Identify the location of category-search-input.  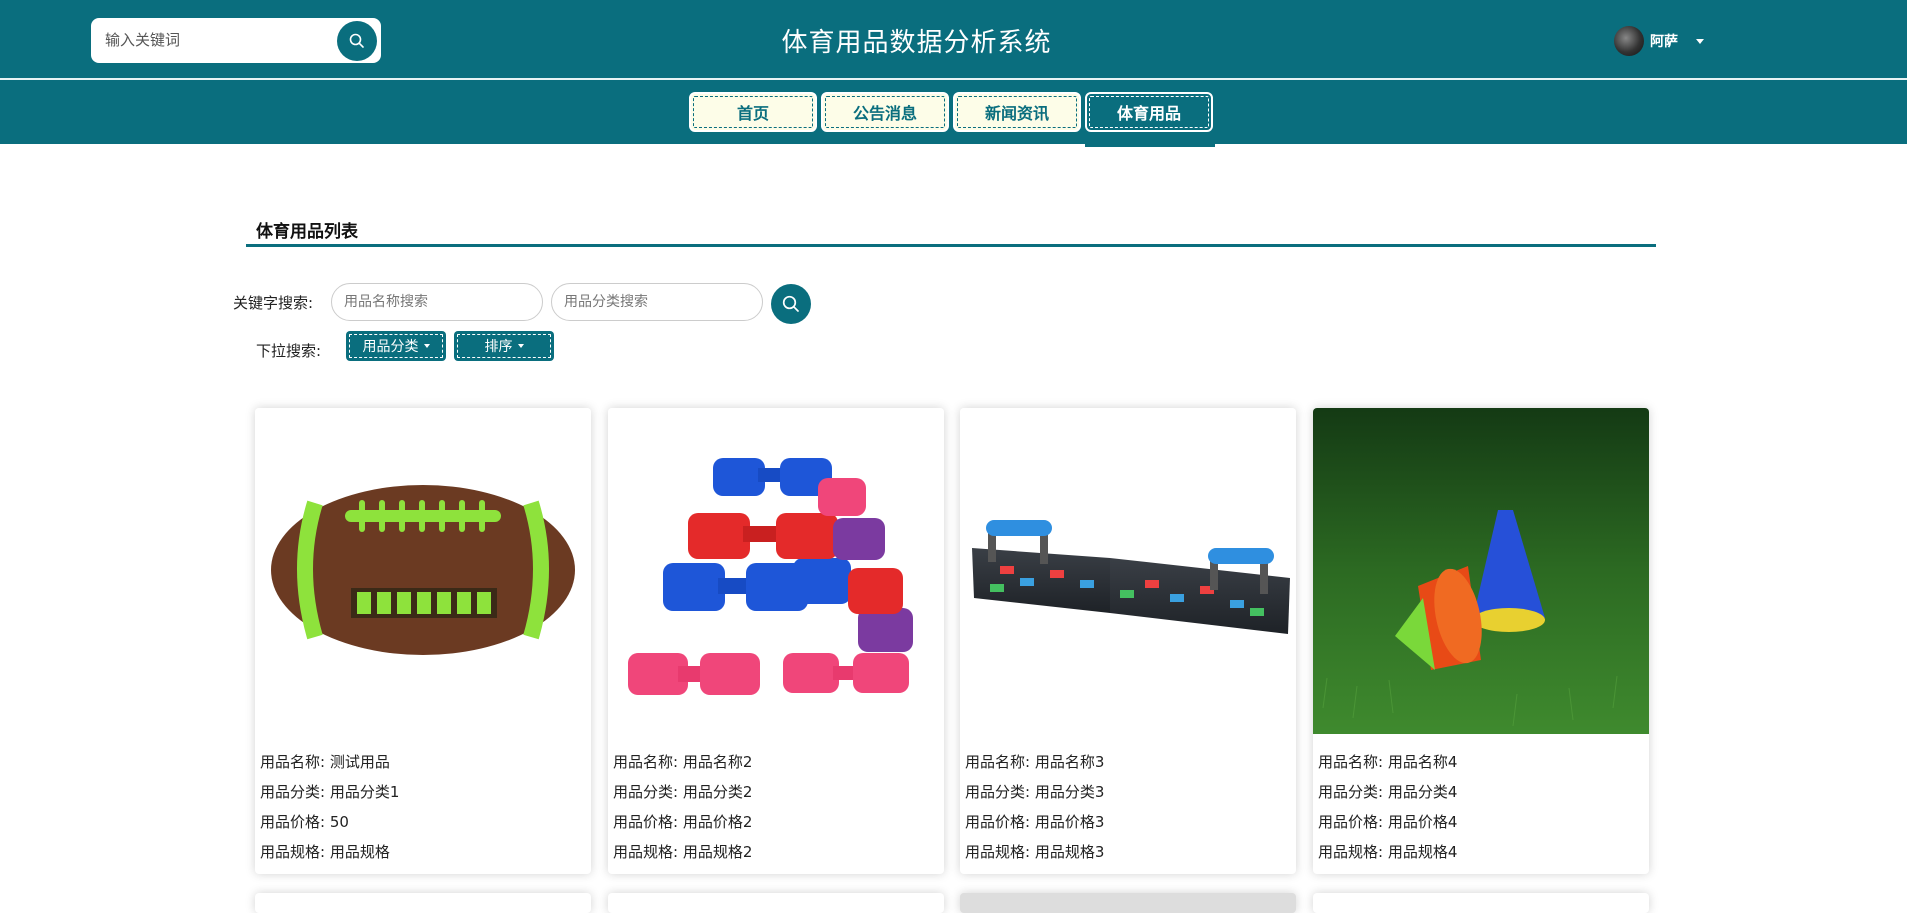
(657, 302).